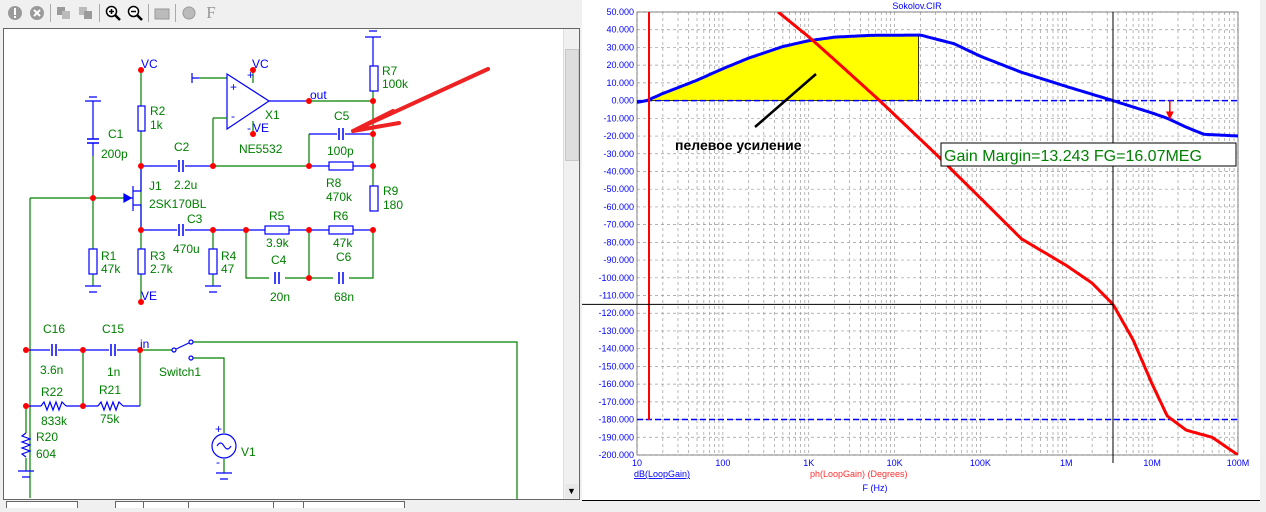 This screenshot has width=1266, height=512. I want to click on part-name-r20: R20, so click(47, 437).